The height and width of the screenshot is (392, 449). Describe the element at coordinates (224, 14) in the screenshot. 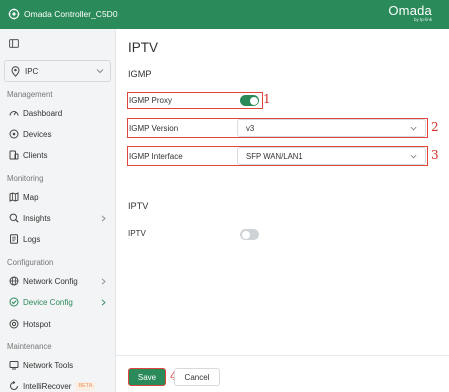

I see `top-bar: Omada Controller_C5D0 Omada by tp-link` at that location.